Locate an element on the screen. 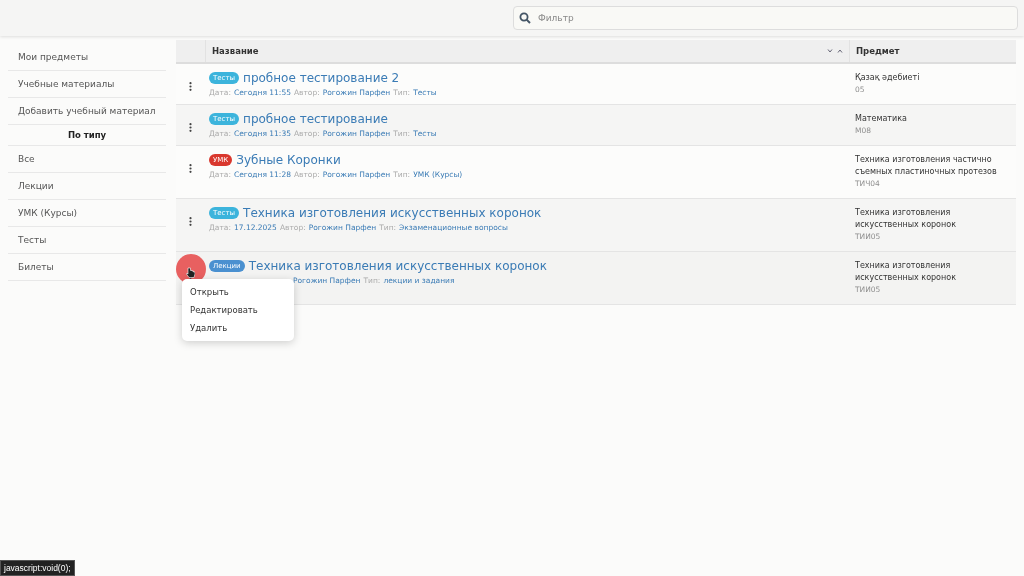  sidebar-link: Мои предметы is located at coordinates (87, 57).